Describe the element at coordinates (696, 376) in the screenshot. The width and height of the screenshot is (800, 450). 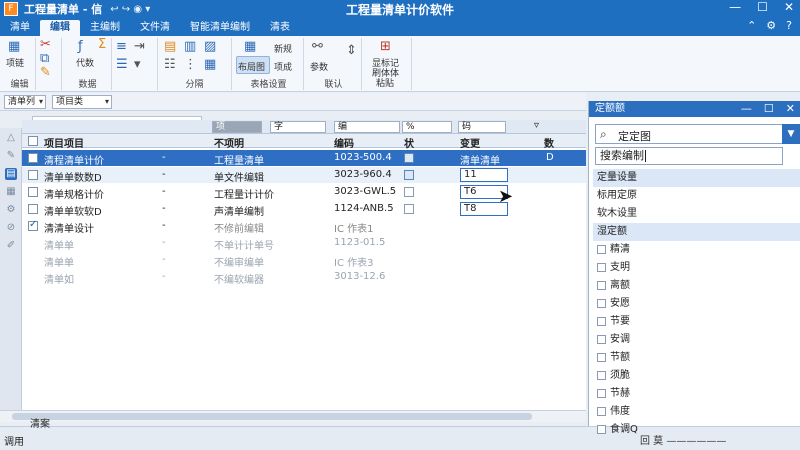
I see `list-item: 须脆` at that location.